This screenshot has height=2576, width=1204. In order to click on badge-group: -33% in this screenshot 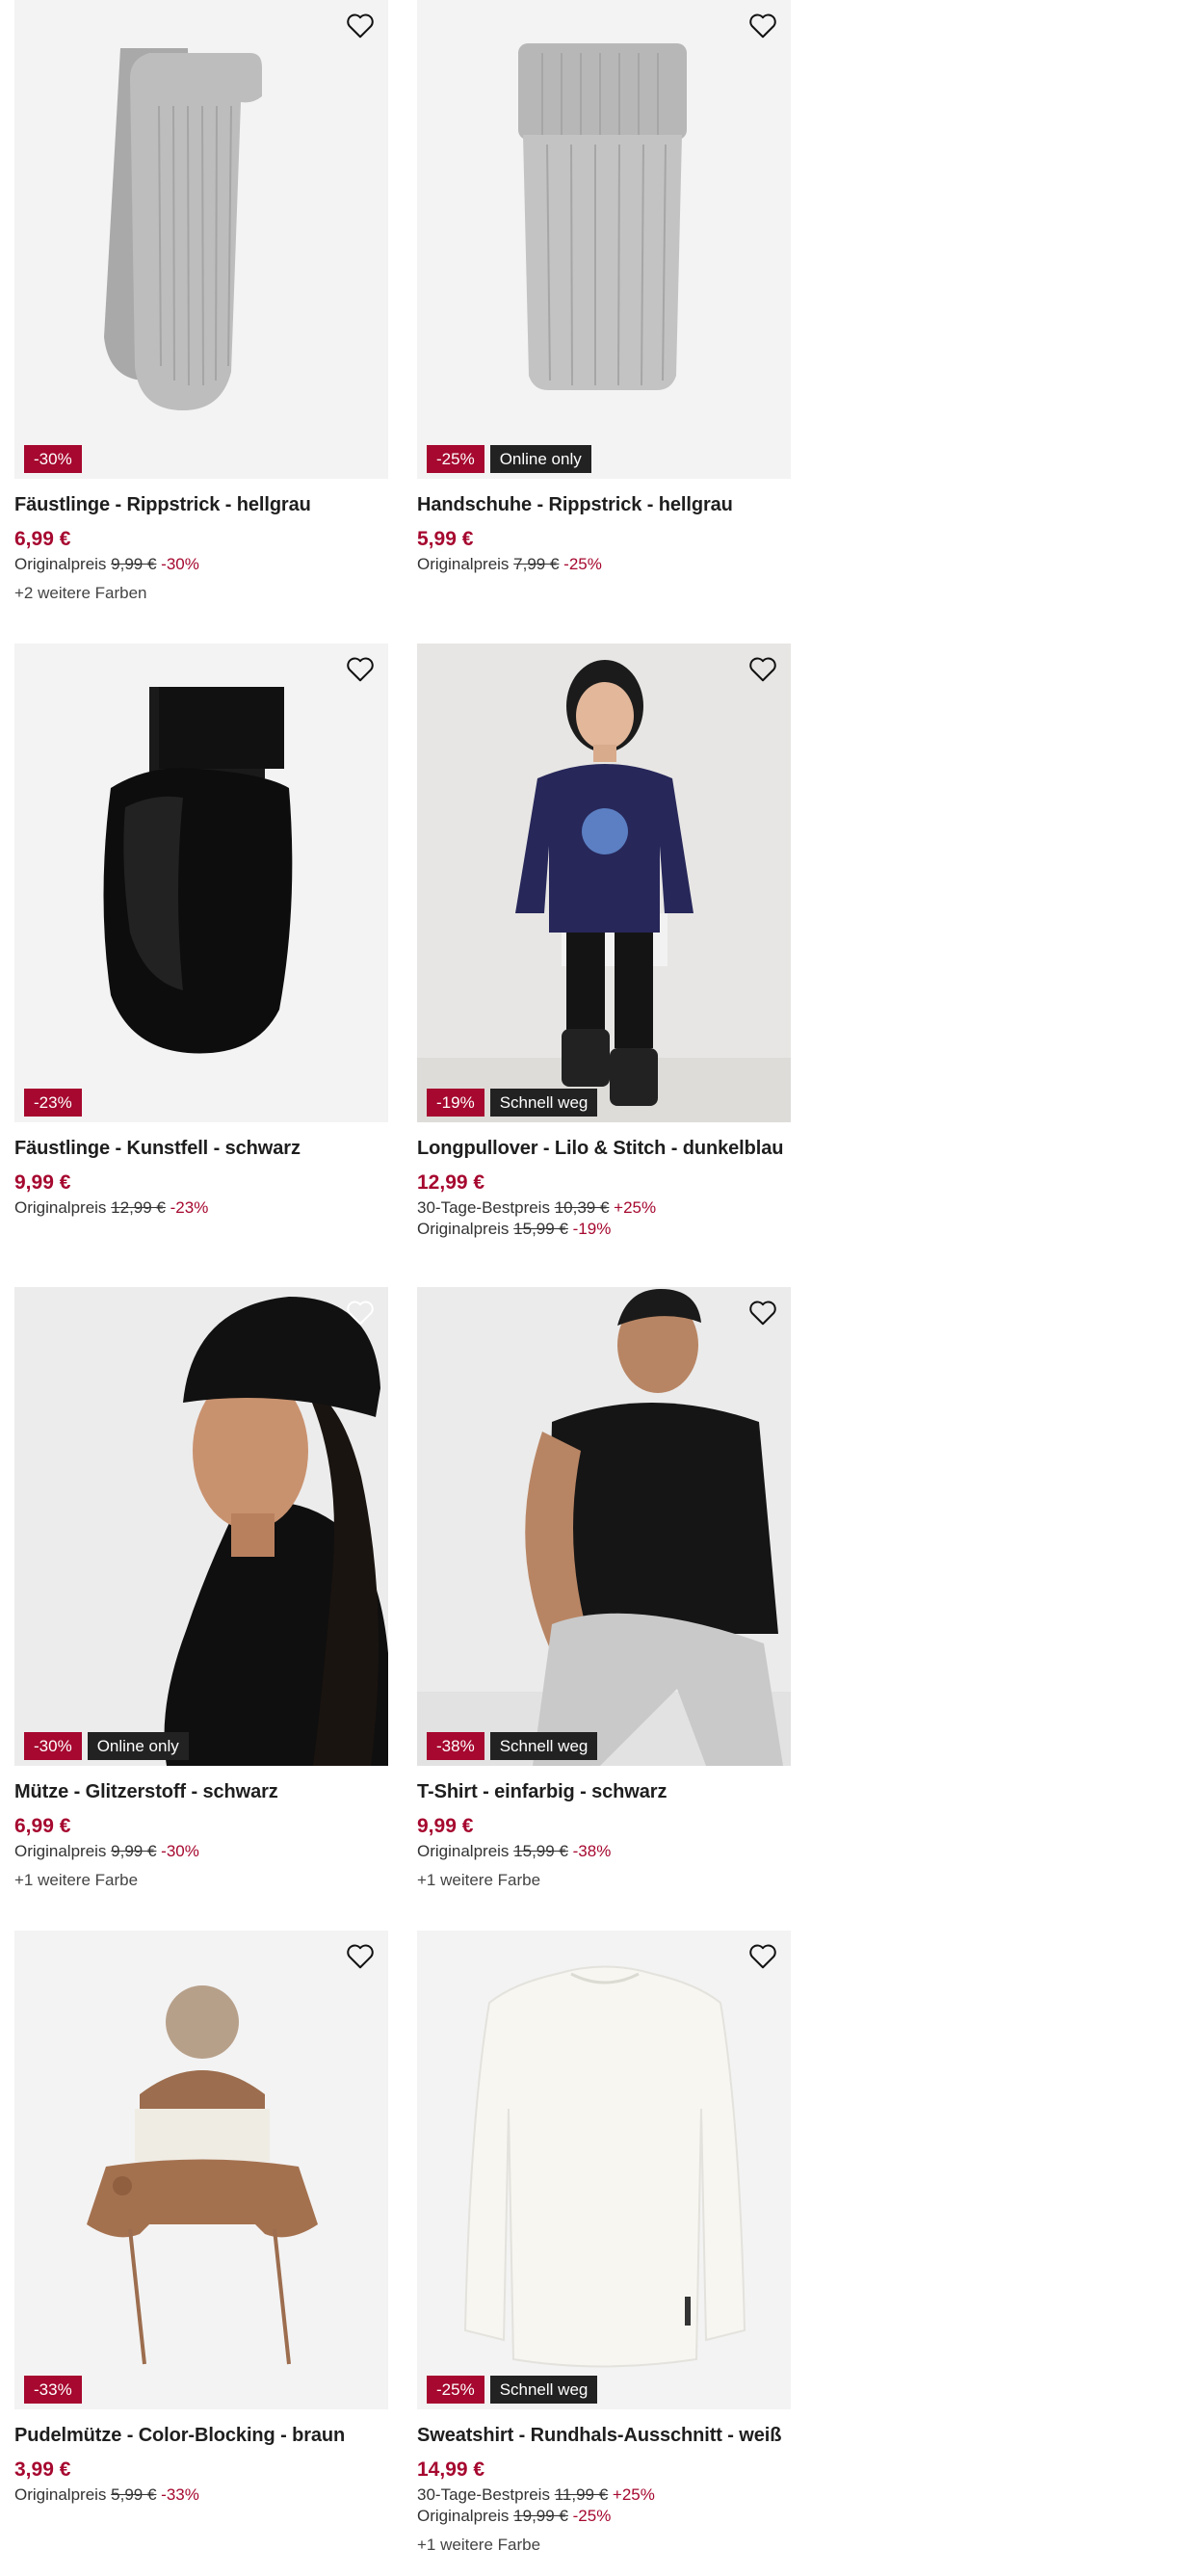, I will do `click(53, 2390)`.